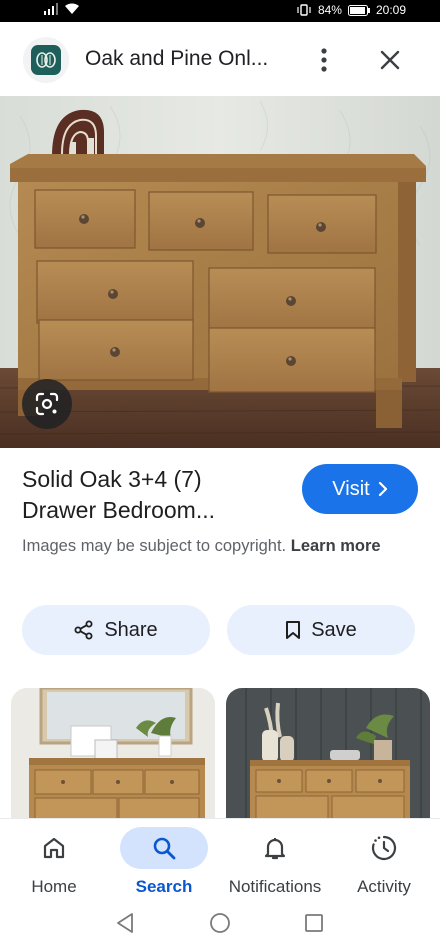 This screenshot has height=945, width=440. I want to click on nav-notifications: Notifications, so click(275, 861).